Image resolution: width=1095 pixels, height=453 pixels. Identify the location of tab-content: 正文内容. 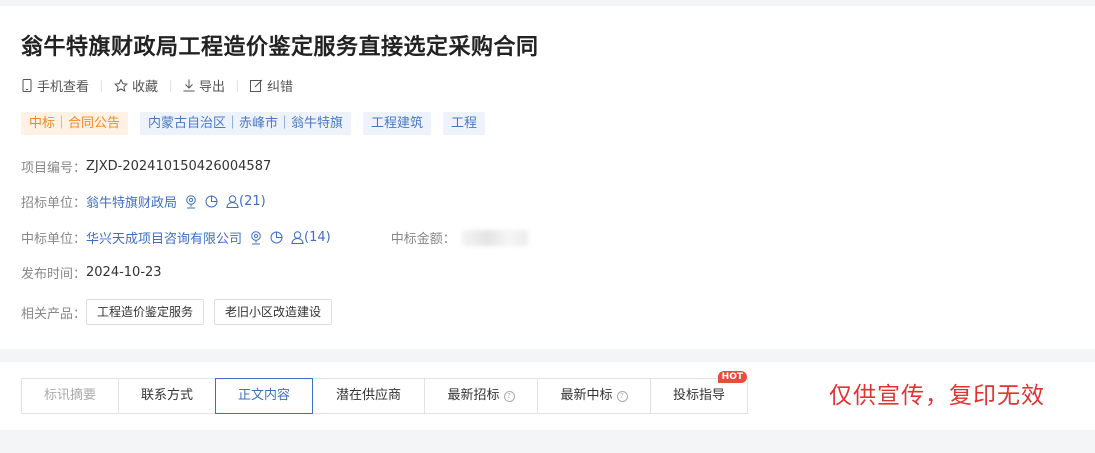
(264, 396).